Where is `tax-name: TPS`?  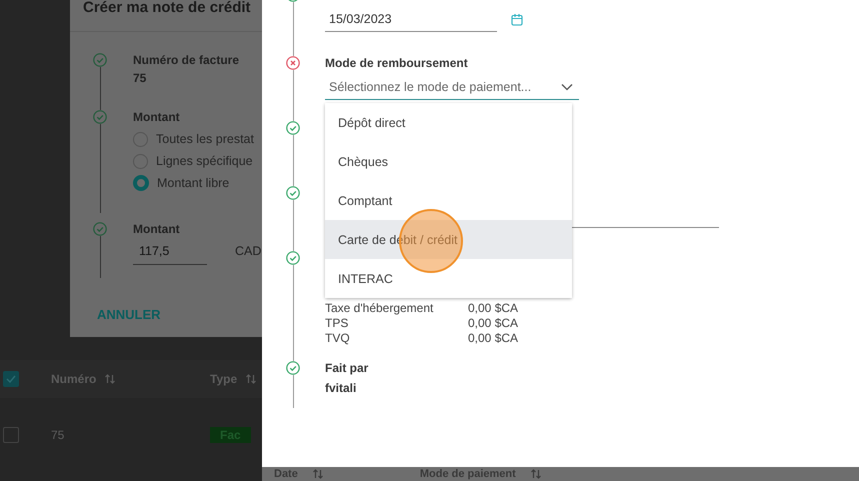 tax-name: TPS is located at coordinates (337, 323).